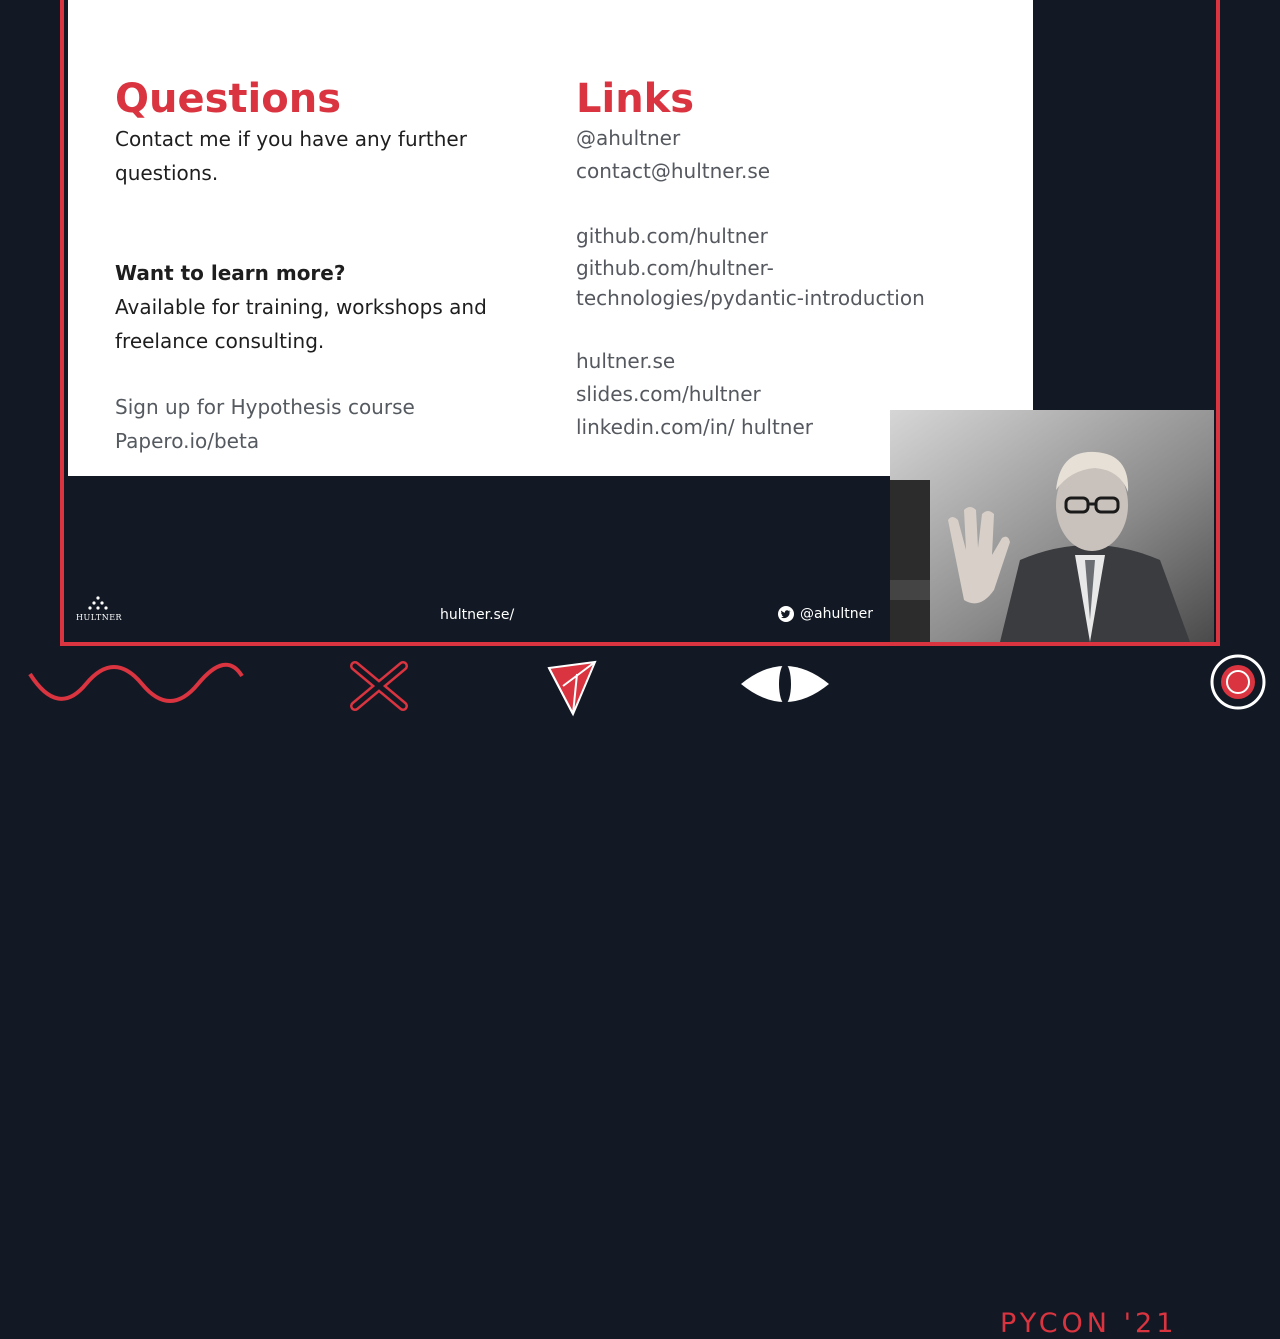  I want to click on webcam-feed, so click(1052, 526).